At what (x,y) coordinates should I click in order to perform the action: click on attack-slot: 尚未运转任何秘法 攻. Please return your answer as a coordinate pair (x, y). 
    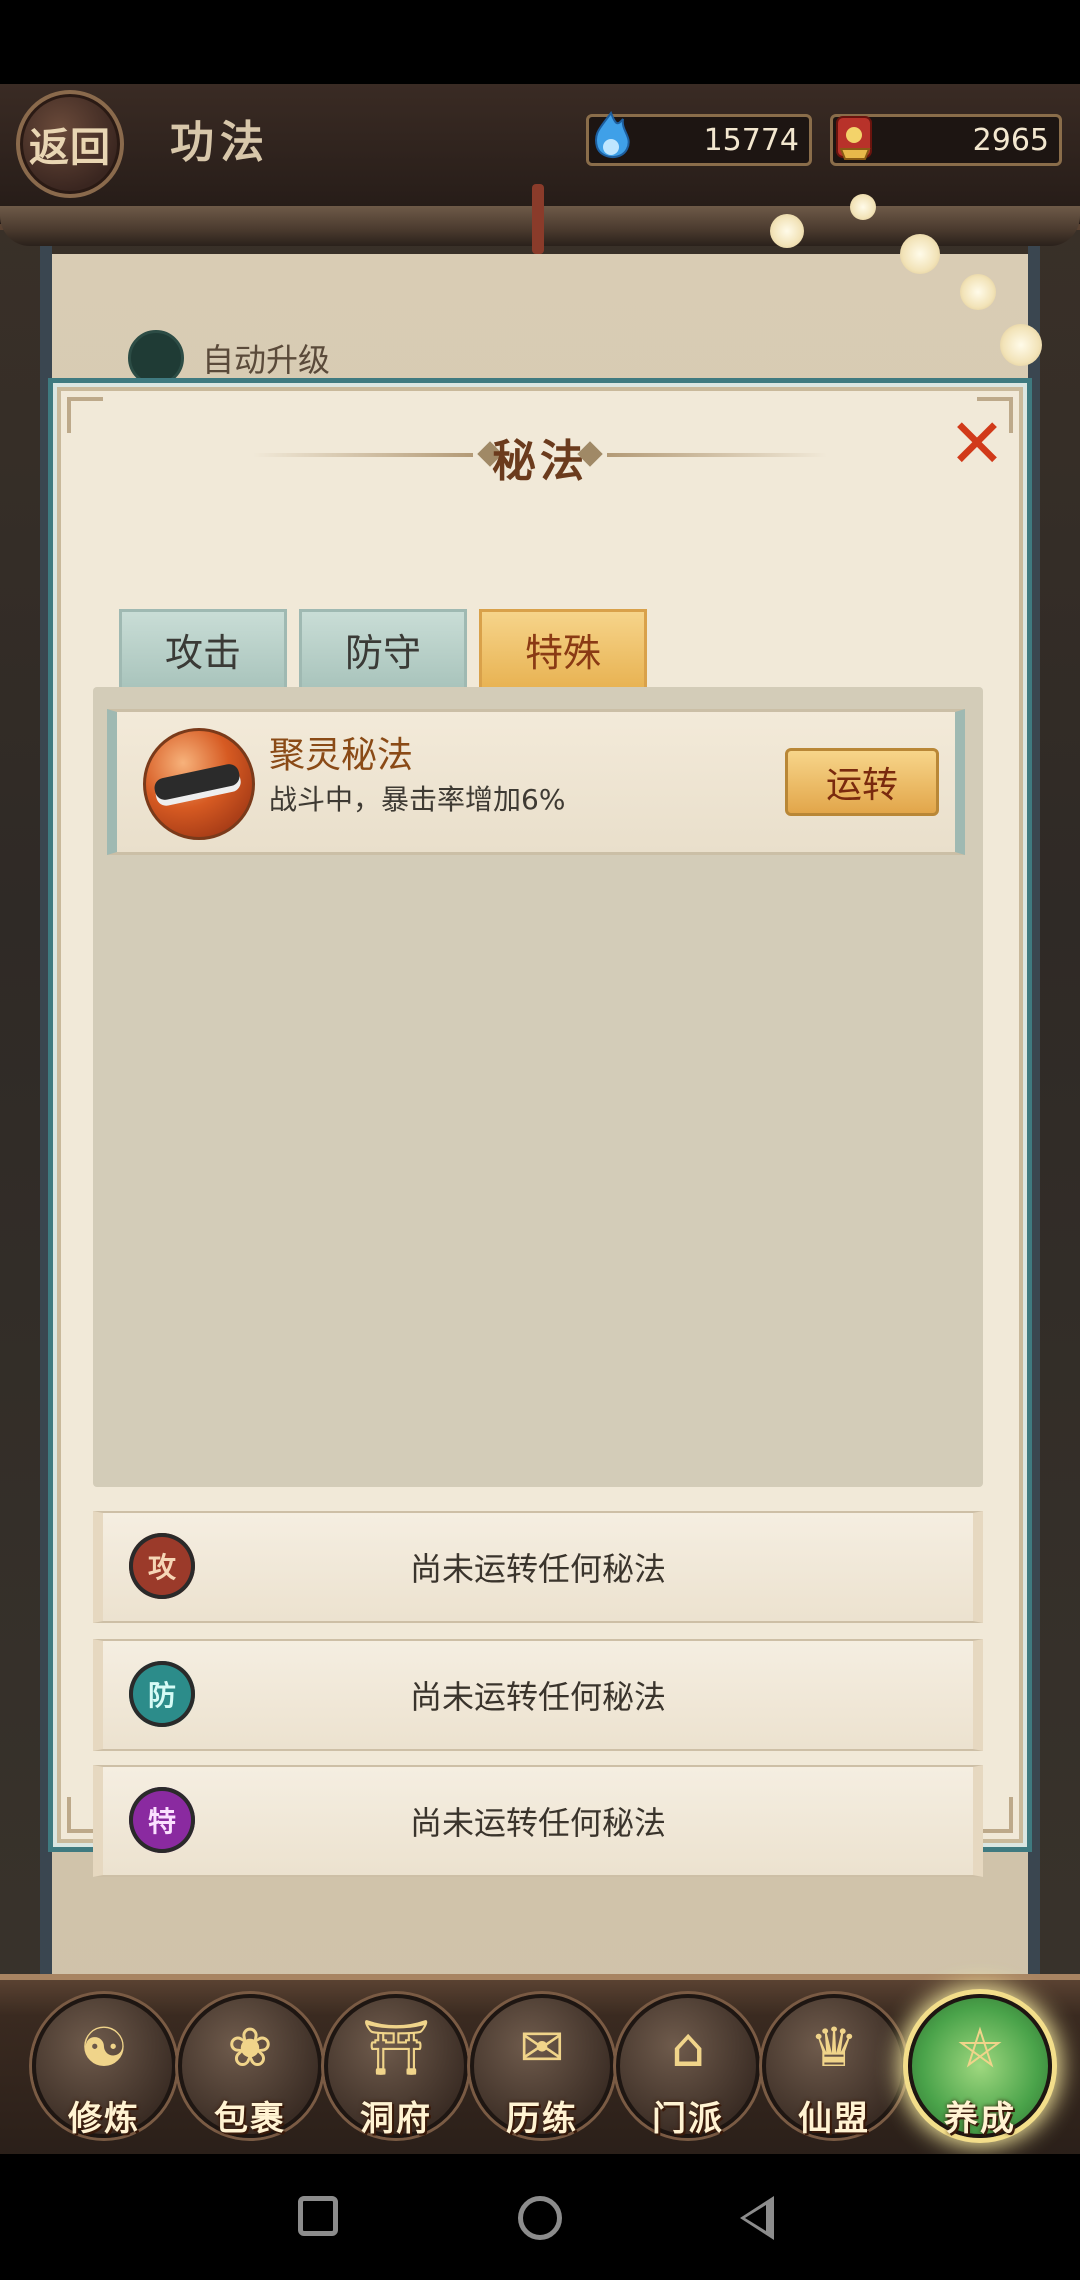
    Looking at the image, I should click on (538, 1567).